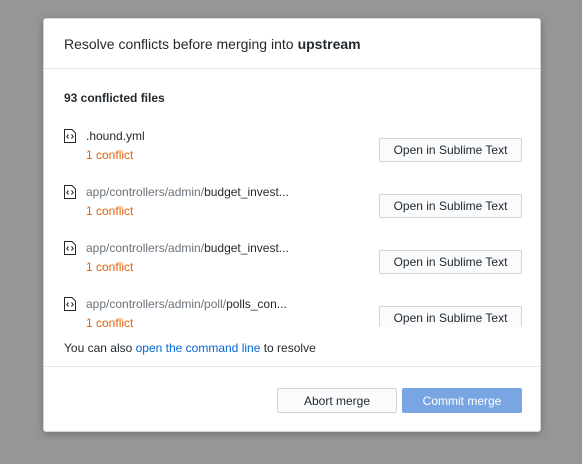 Image resolution: width=582 pixels, height=464 pixels. I want to click on file-path: .hound.yml, so click(115, 136).